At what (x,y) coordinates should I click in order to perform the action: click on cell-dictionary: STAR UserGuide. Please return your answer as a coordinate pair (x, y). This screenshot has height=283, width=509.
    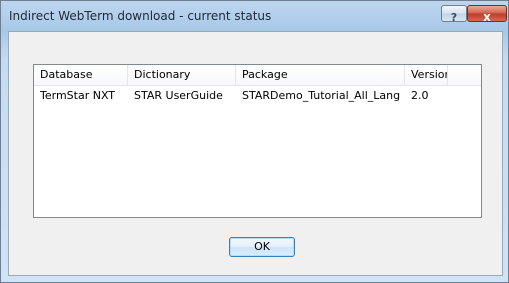
    Looking at the image, I should click on (178, 95).